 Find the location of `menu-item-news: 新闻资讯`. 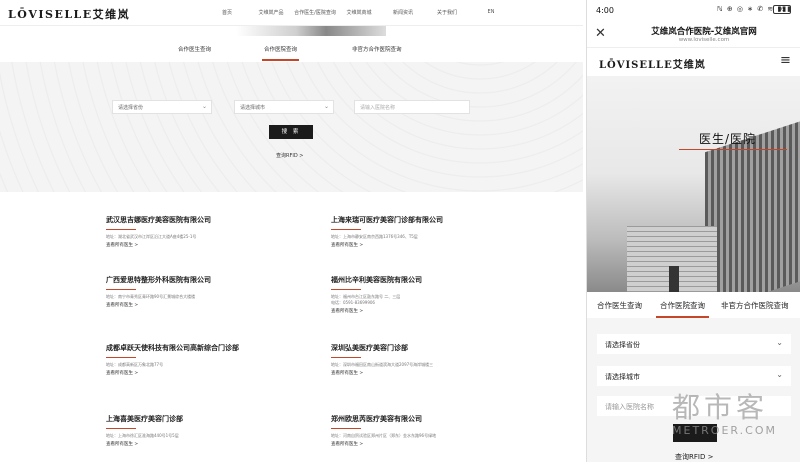

menu-item-news: 新闻资讯 is located at coordinates (403, 12).